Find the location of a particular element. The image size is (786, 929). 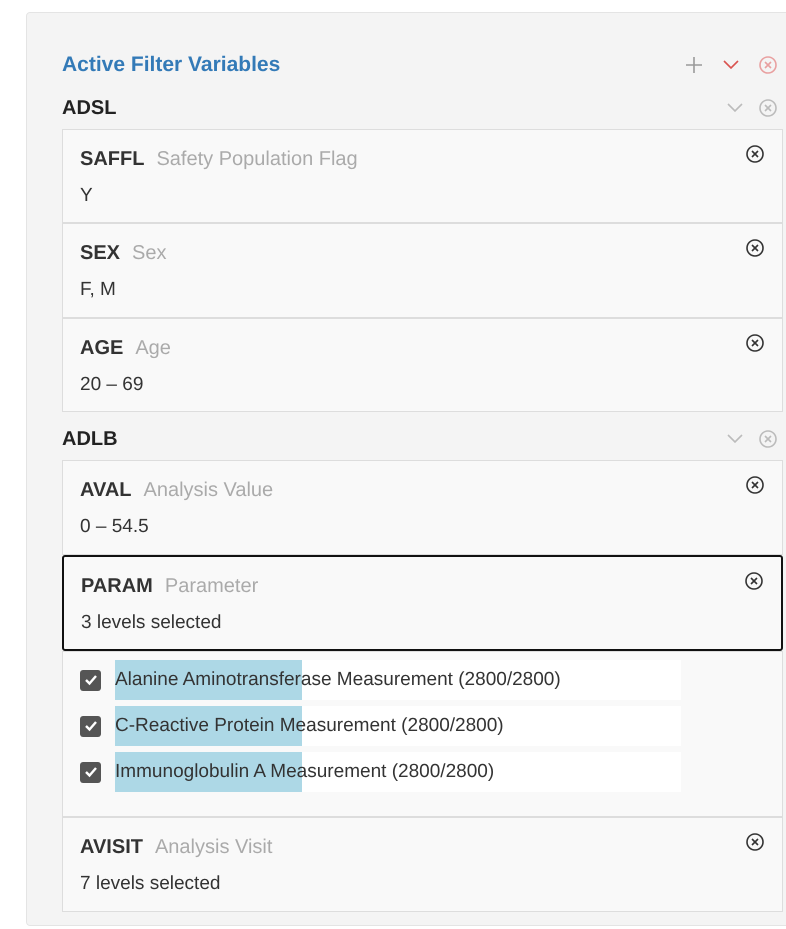

filter-label: Age is located at coordinates (153, 348).